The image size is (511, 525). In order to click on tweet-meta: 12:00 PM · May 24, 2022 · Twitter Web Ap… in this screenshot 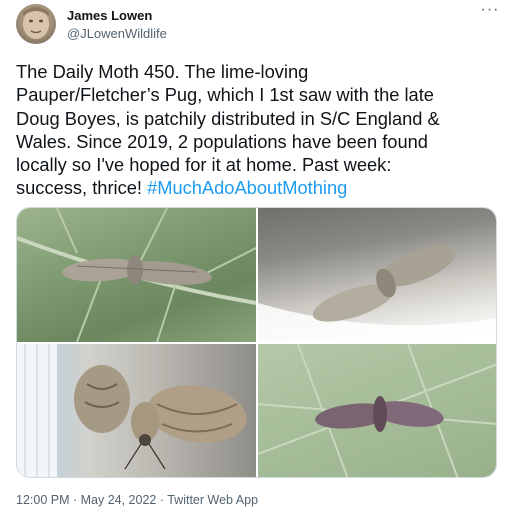, I will do `click(137, 500)`.